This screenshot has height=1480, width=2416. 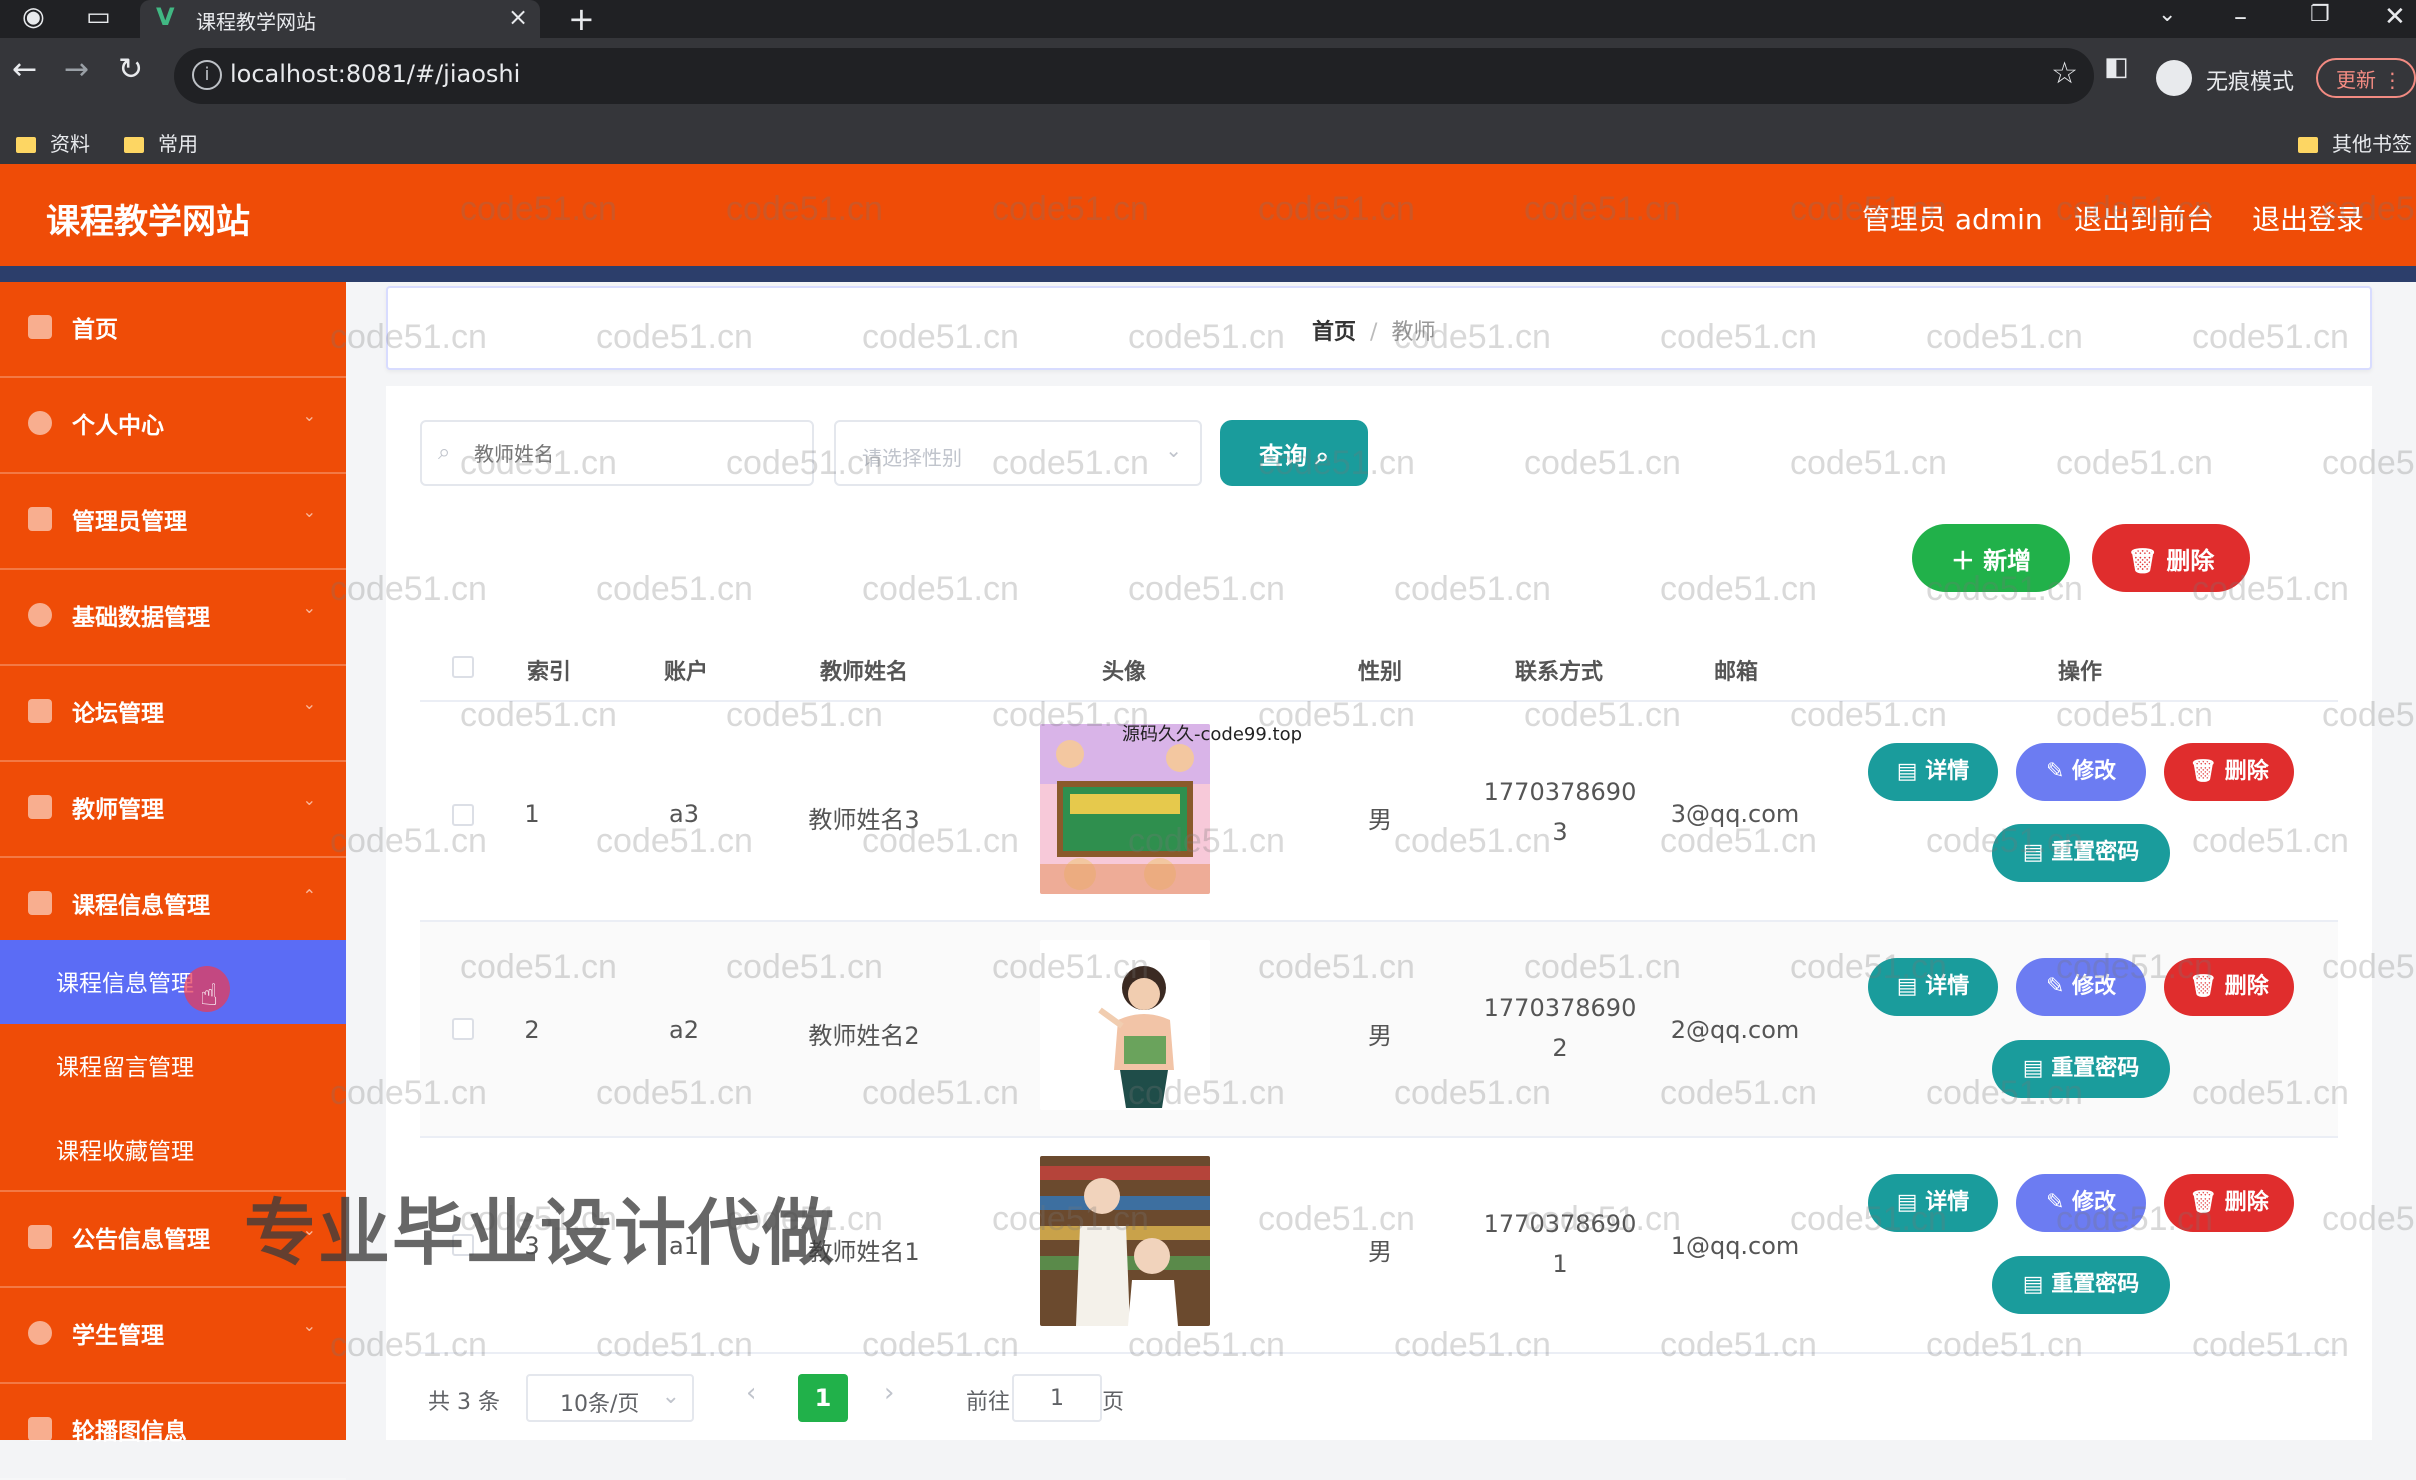 I want to click on sidebar-item-label: 论坛管理, so click(x=118, y=714).